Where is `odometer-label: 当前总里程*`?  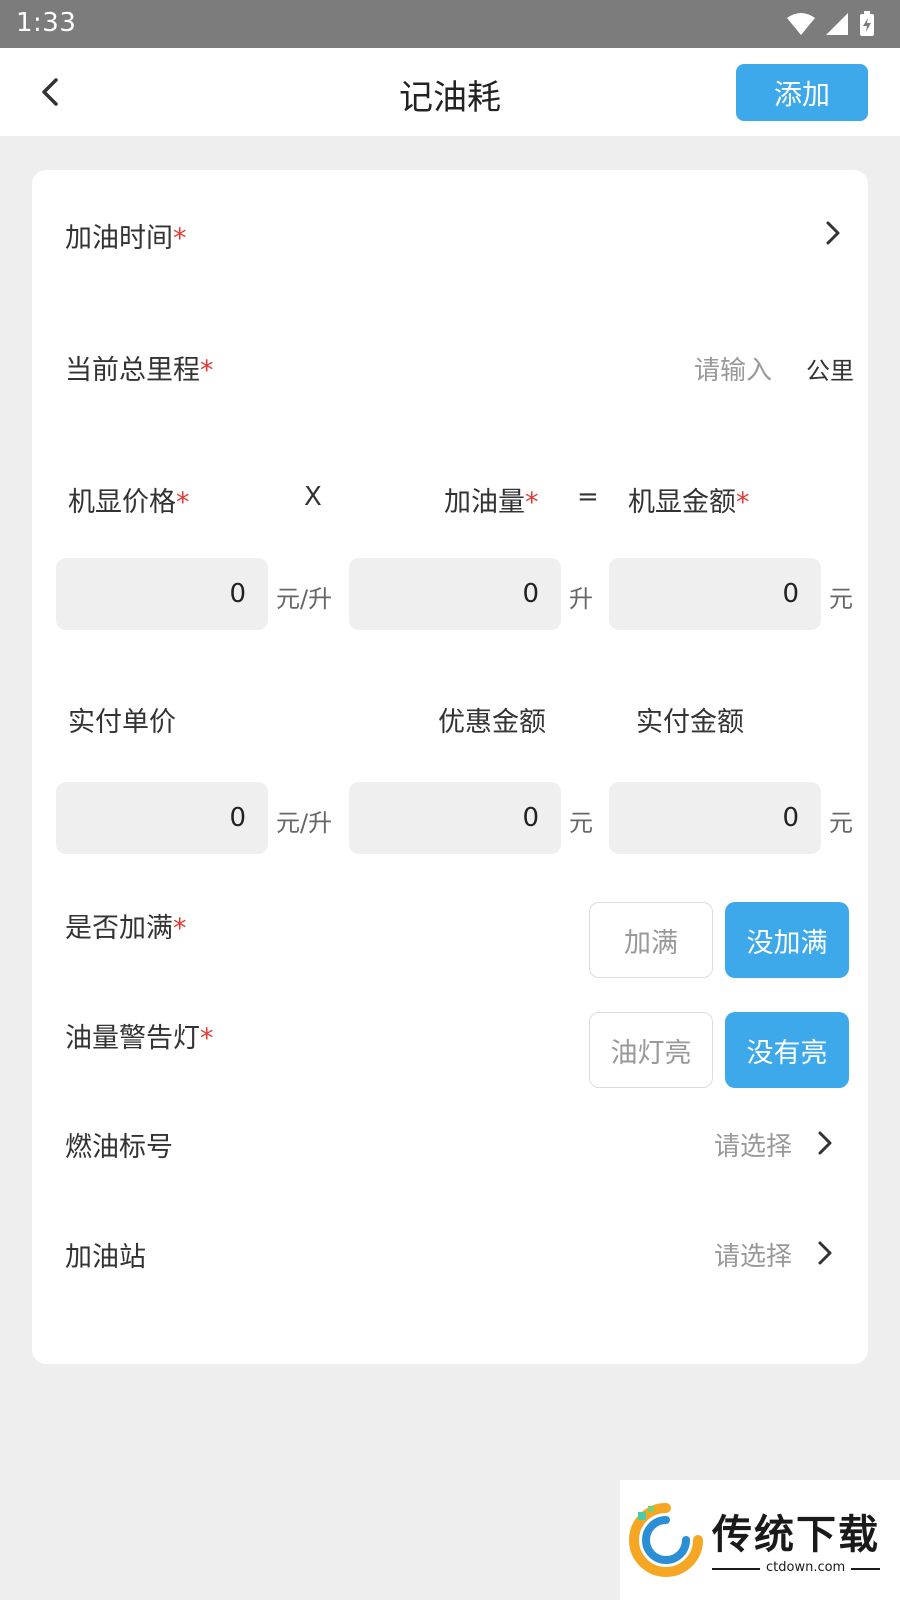 odometer-label: 当前总里程* is located at coordinates (139, 370).